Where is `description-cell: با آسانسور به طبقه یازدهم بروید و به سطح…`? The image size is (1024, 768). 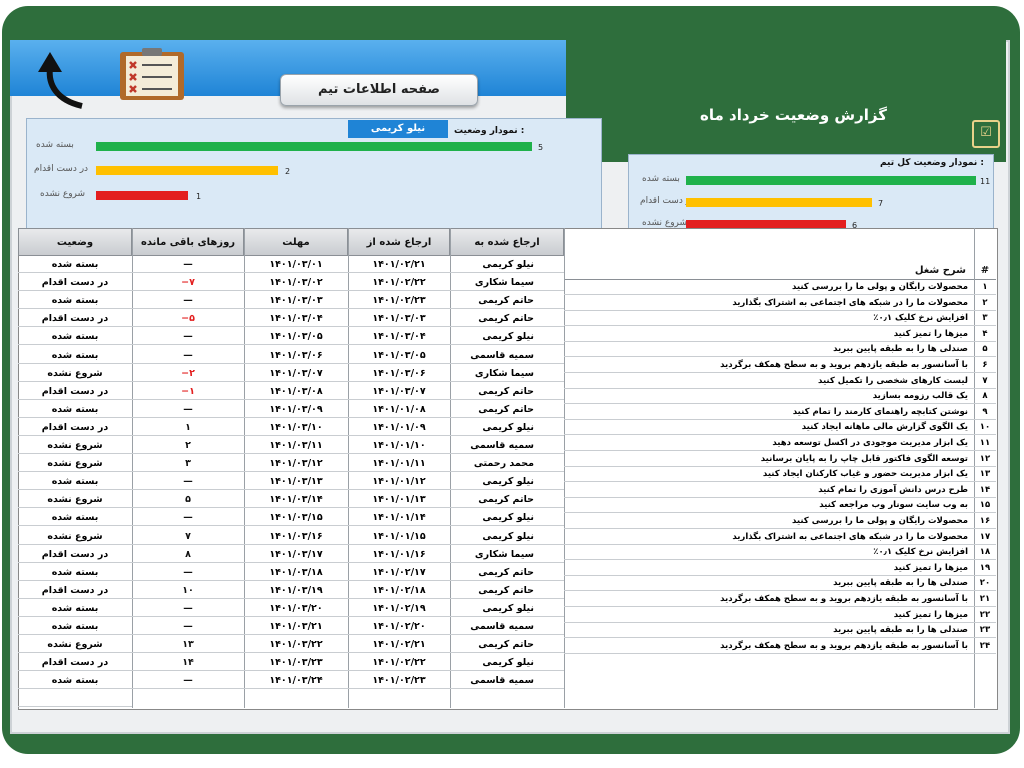
description-cell: با آسانسور به طبقه یازدهم بروید و به سطح… is located at coordinates (769, 599).